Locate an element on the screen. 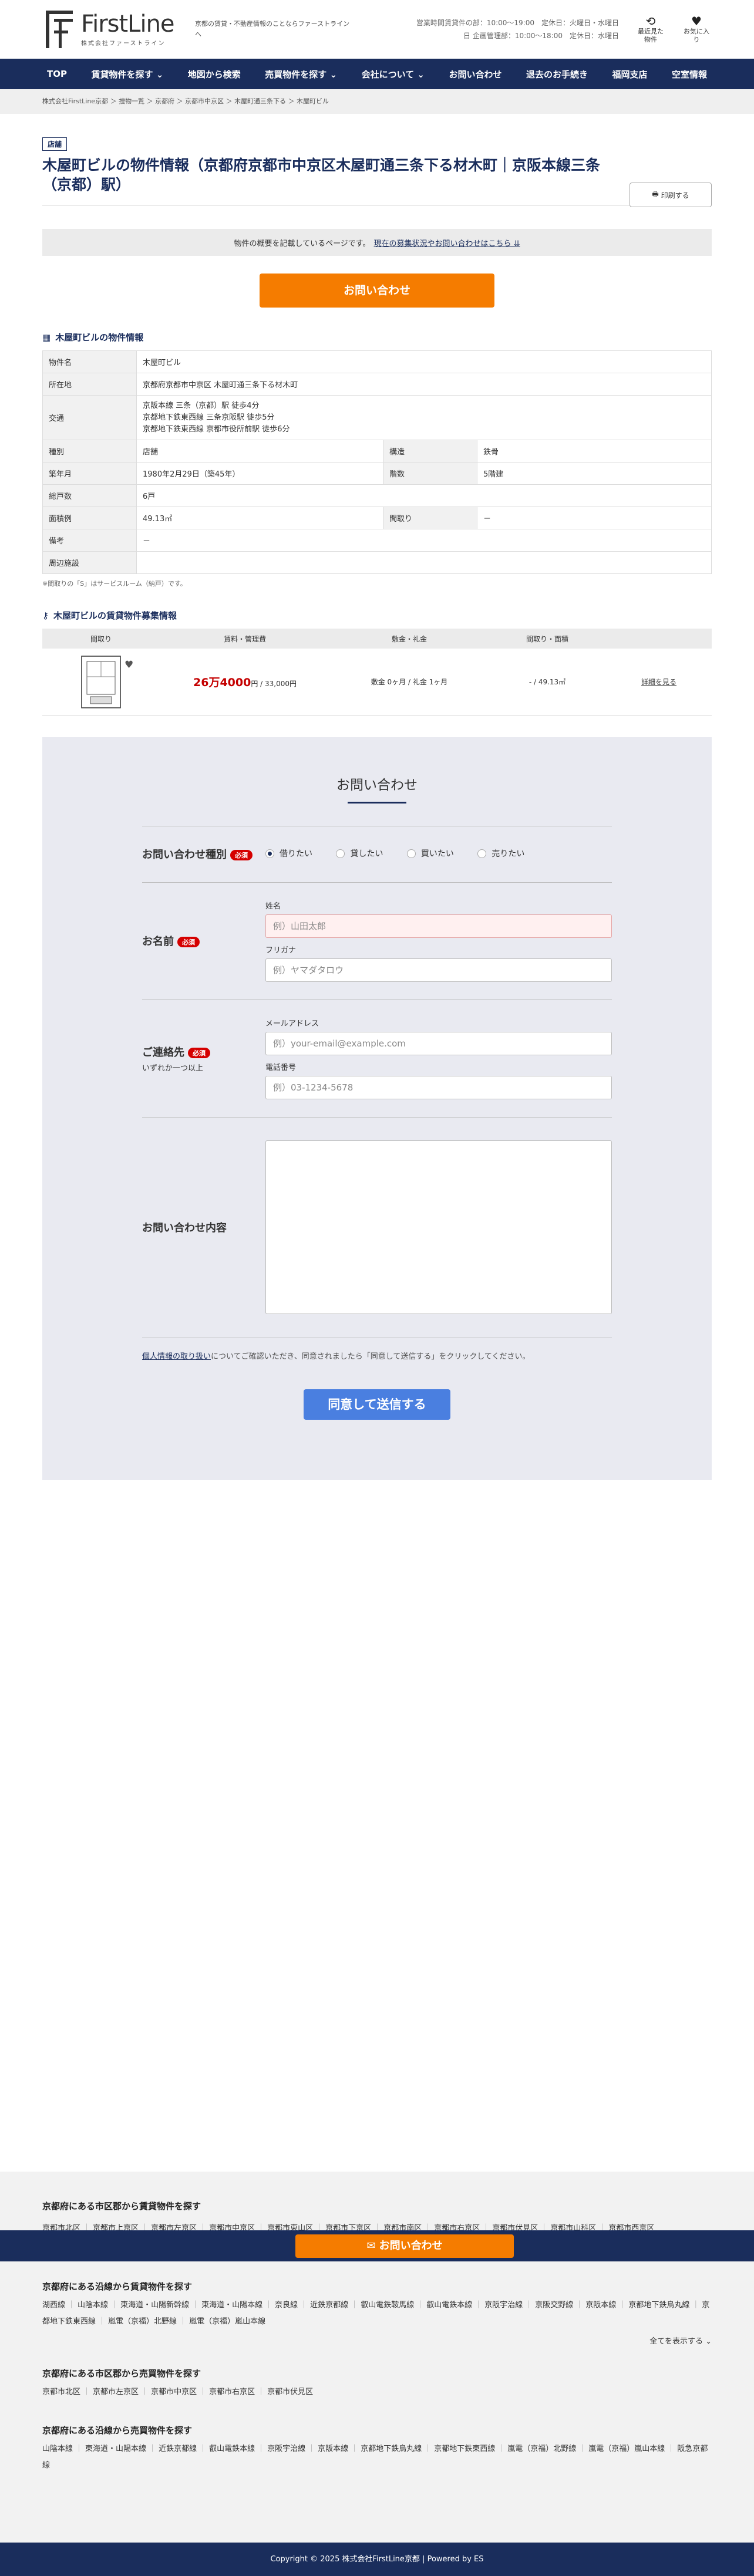 The image size is (754, 2576). area-cell: - / 49.13㎡ is located at coordinates (547, 682).